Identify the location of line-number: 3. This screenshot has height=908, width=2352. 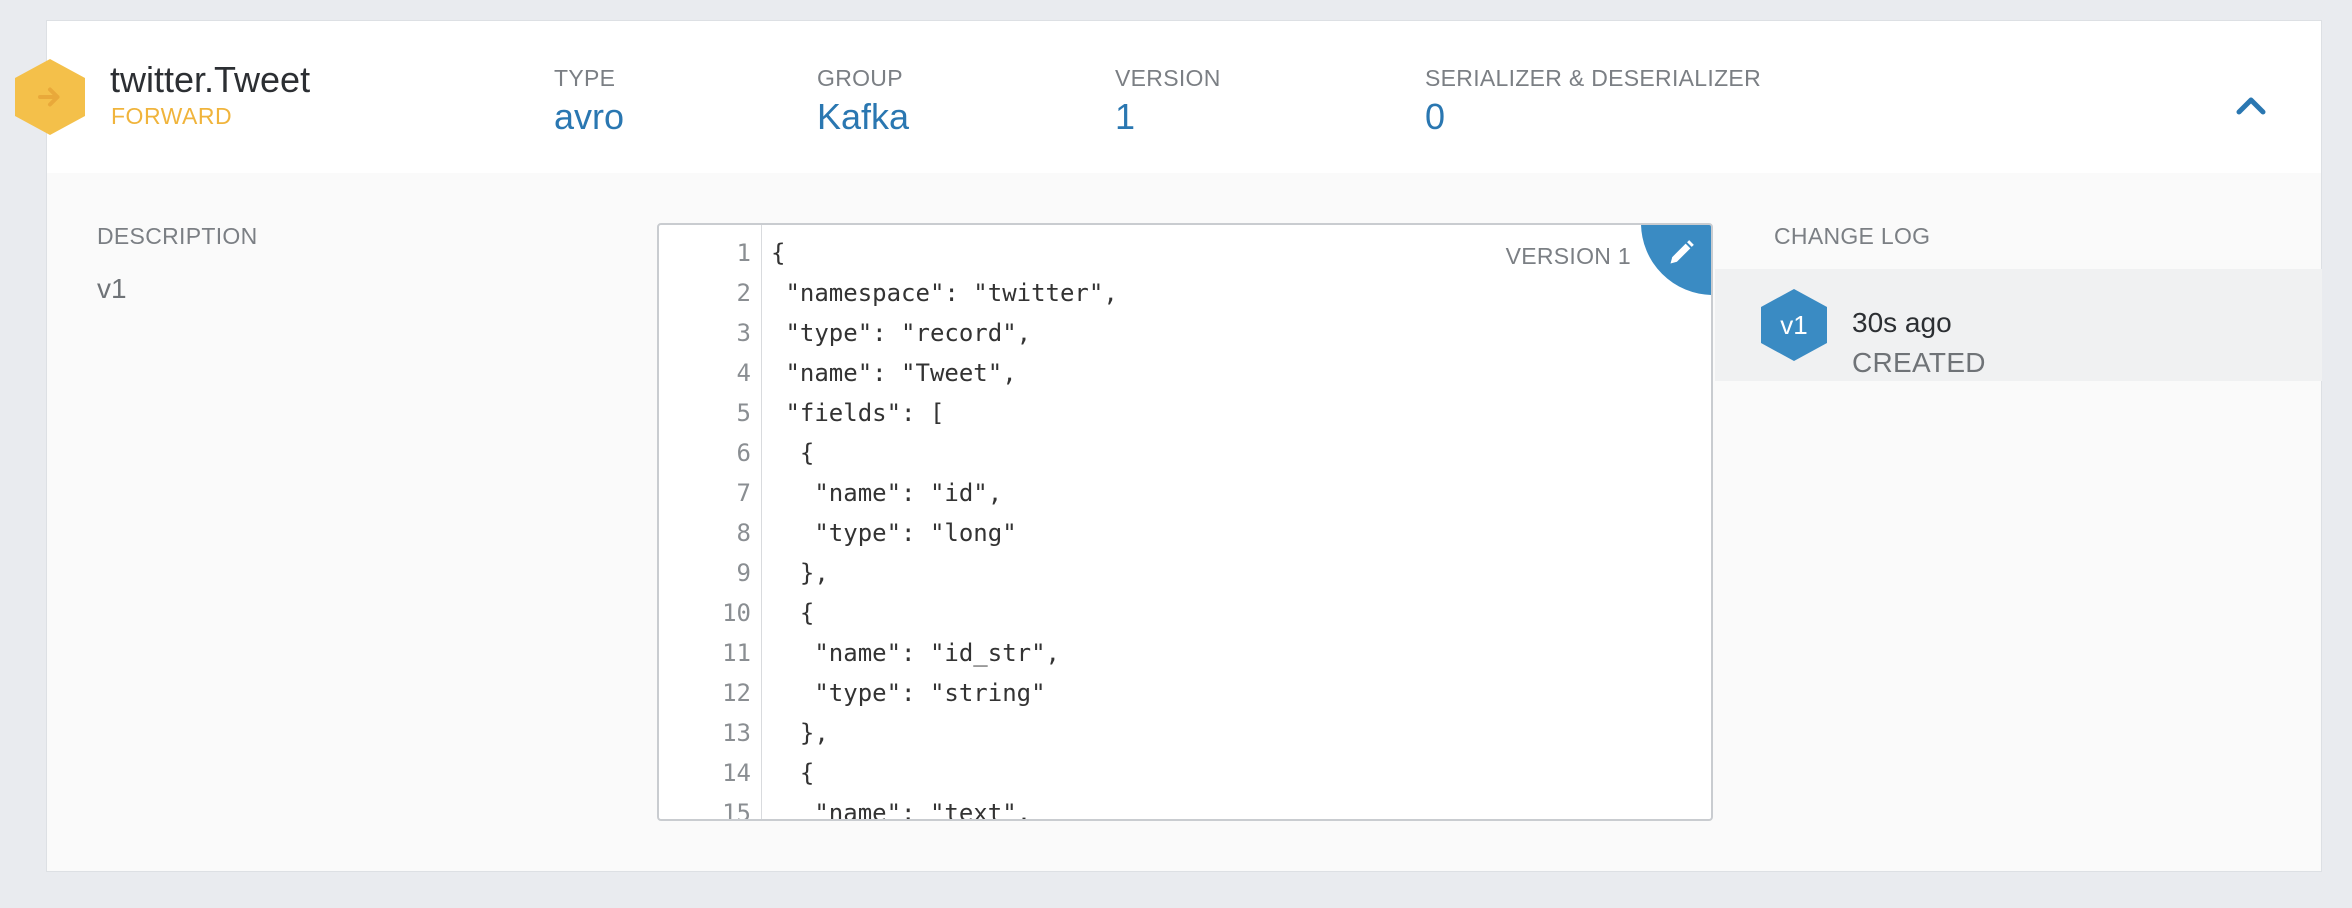
(743, 333).